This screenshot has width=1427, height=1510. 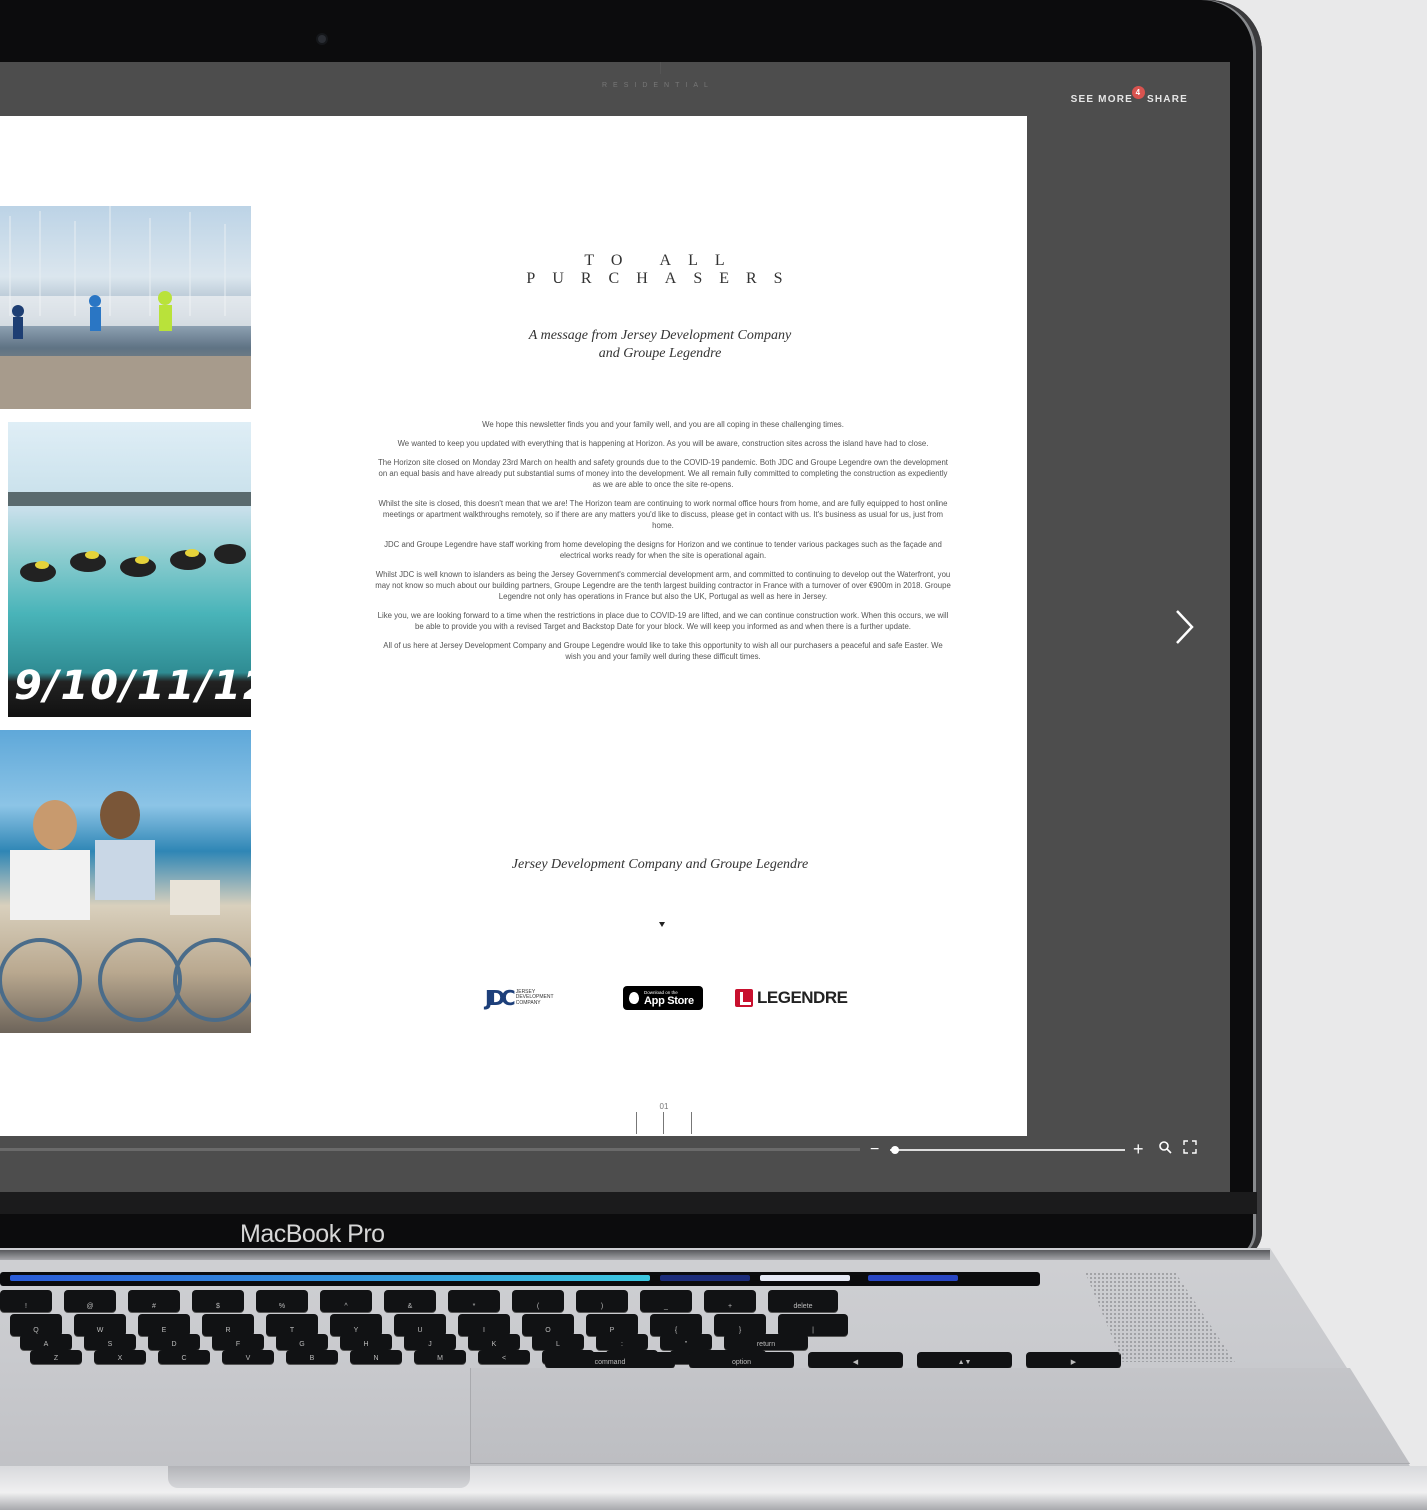 I want to click on subtitle-line-2: and Groupe Legendre, so click(x=660, y=353).